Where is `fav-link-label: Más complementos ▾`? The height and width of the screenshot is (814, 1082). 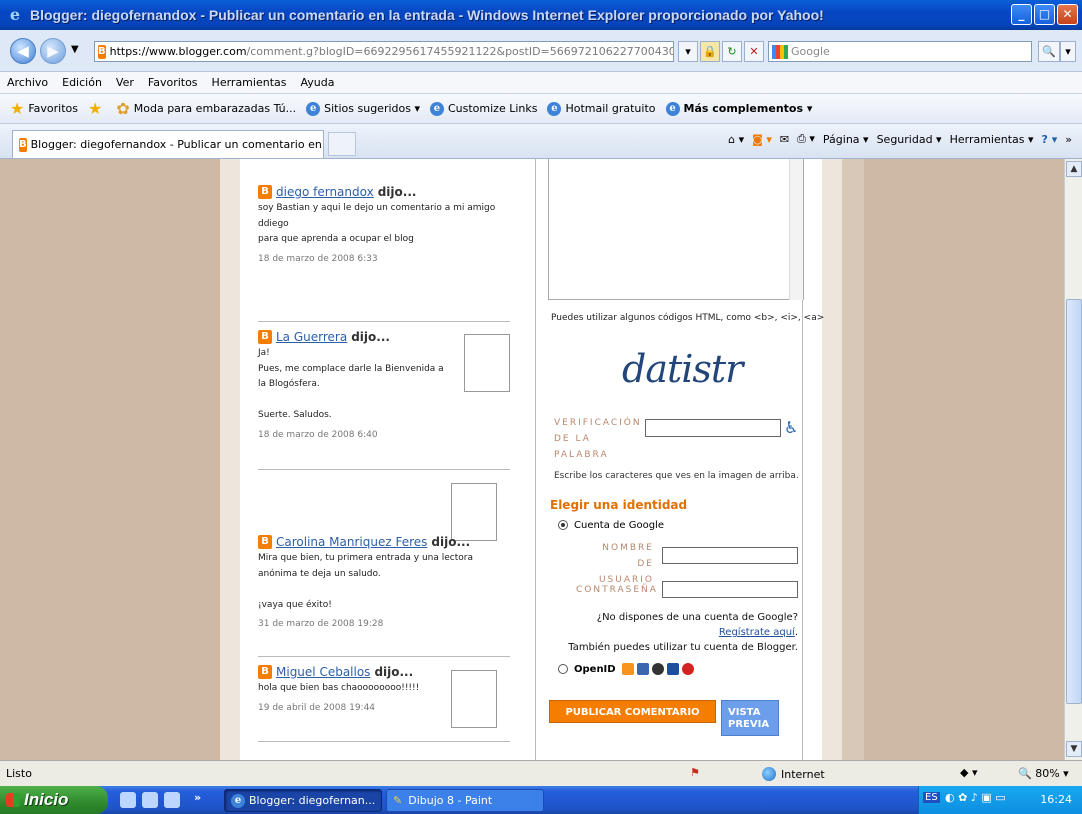 fav-link-label: Más complementos ▾ is located at coordinates (748, 108).